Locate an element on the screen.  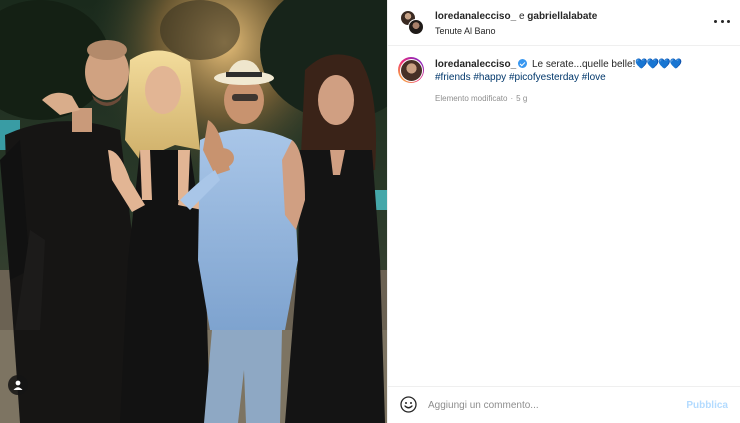
comment-bar: Pubblica is located at coordinates (564, 404).